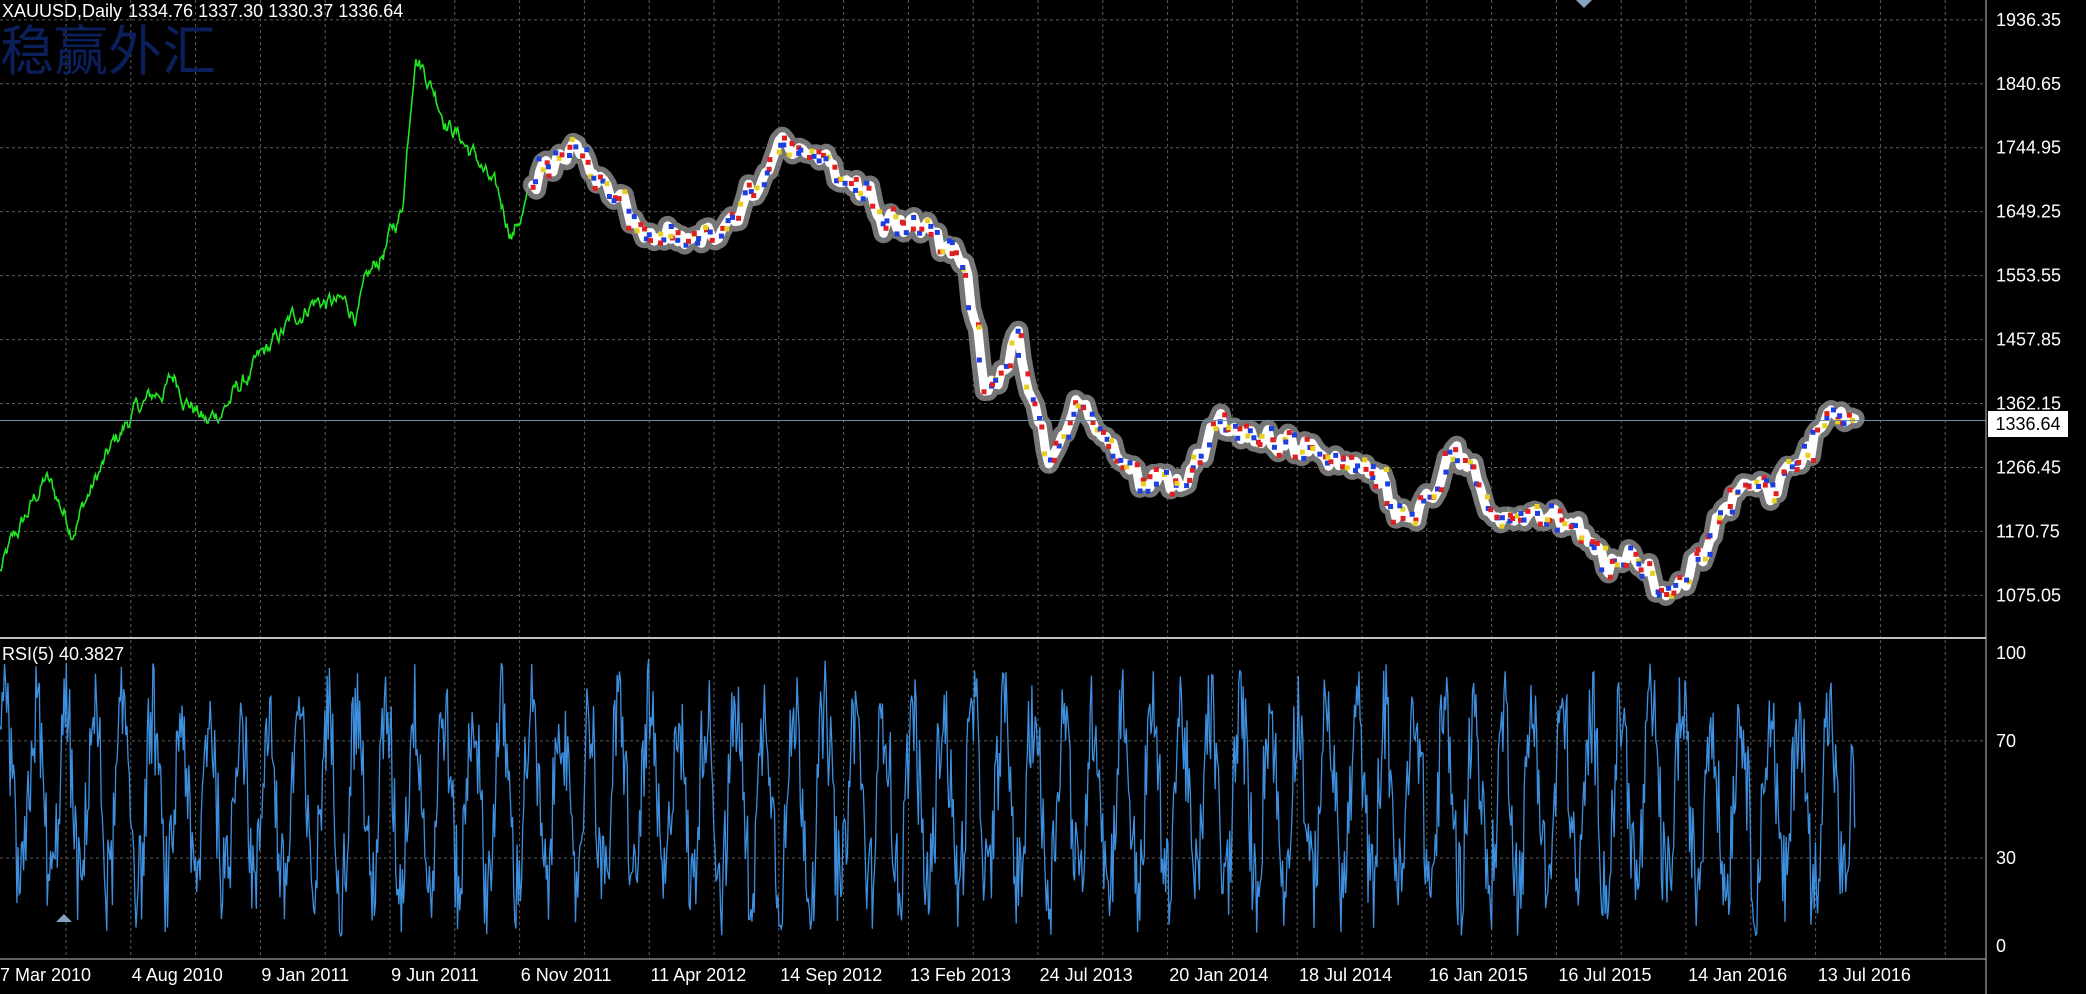 The width and height of the screenshot is (2086, 994). Describe the element at coordinates (108, 51) in the screenshot. I see `watermark: 稳赢外汇` at that location.